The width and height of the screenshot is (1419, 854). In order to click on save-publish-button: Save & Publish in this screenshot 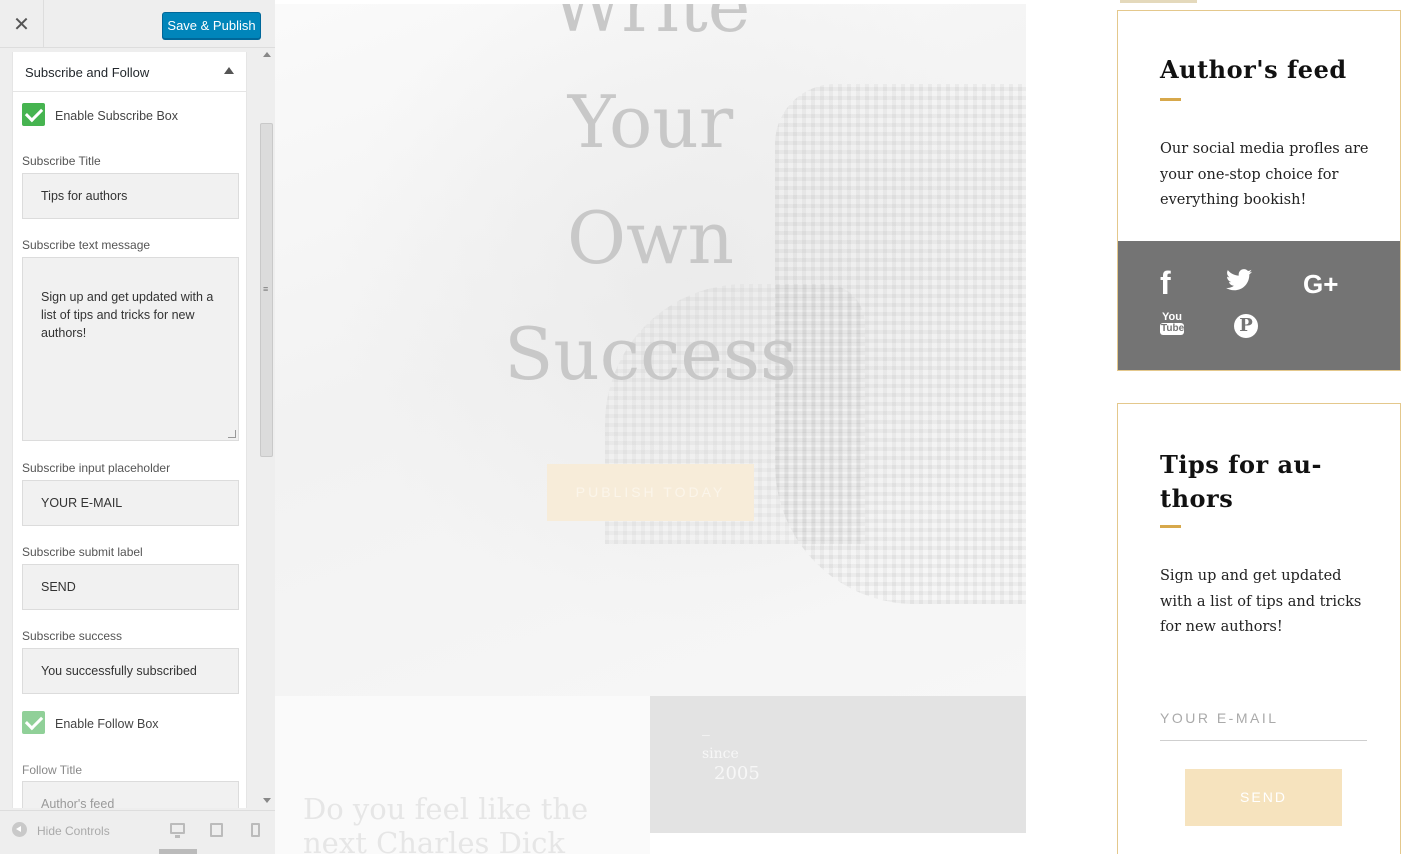, I will do `click(211, 25)`.